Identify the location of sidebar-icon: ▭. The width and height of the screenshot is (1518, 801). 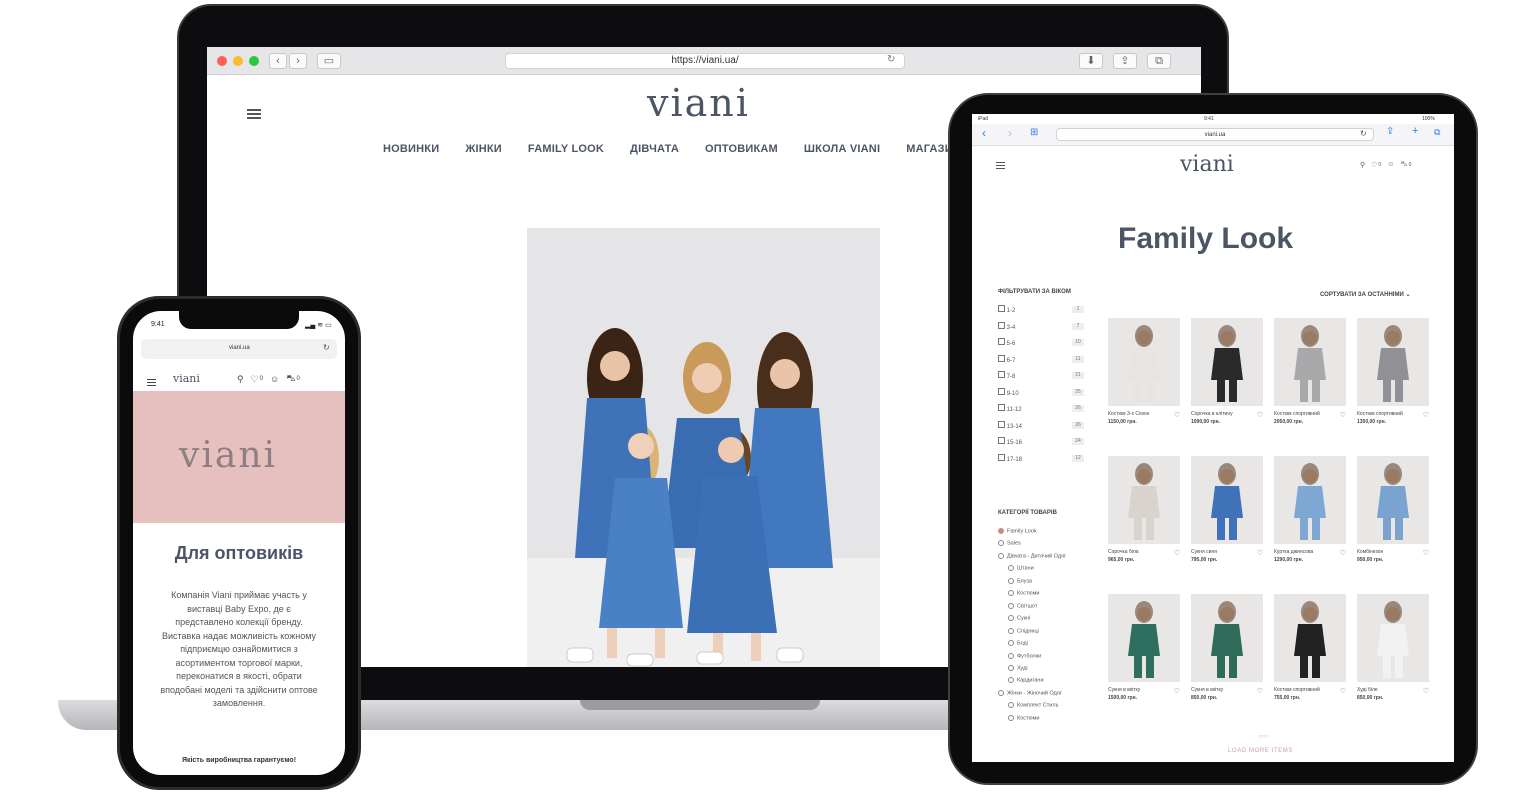
(329, 61).